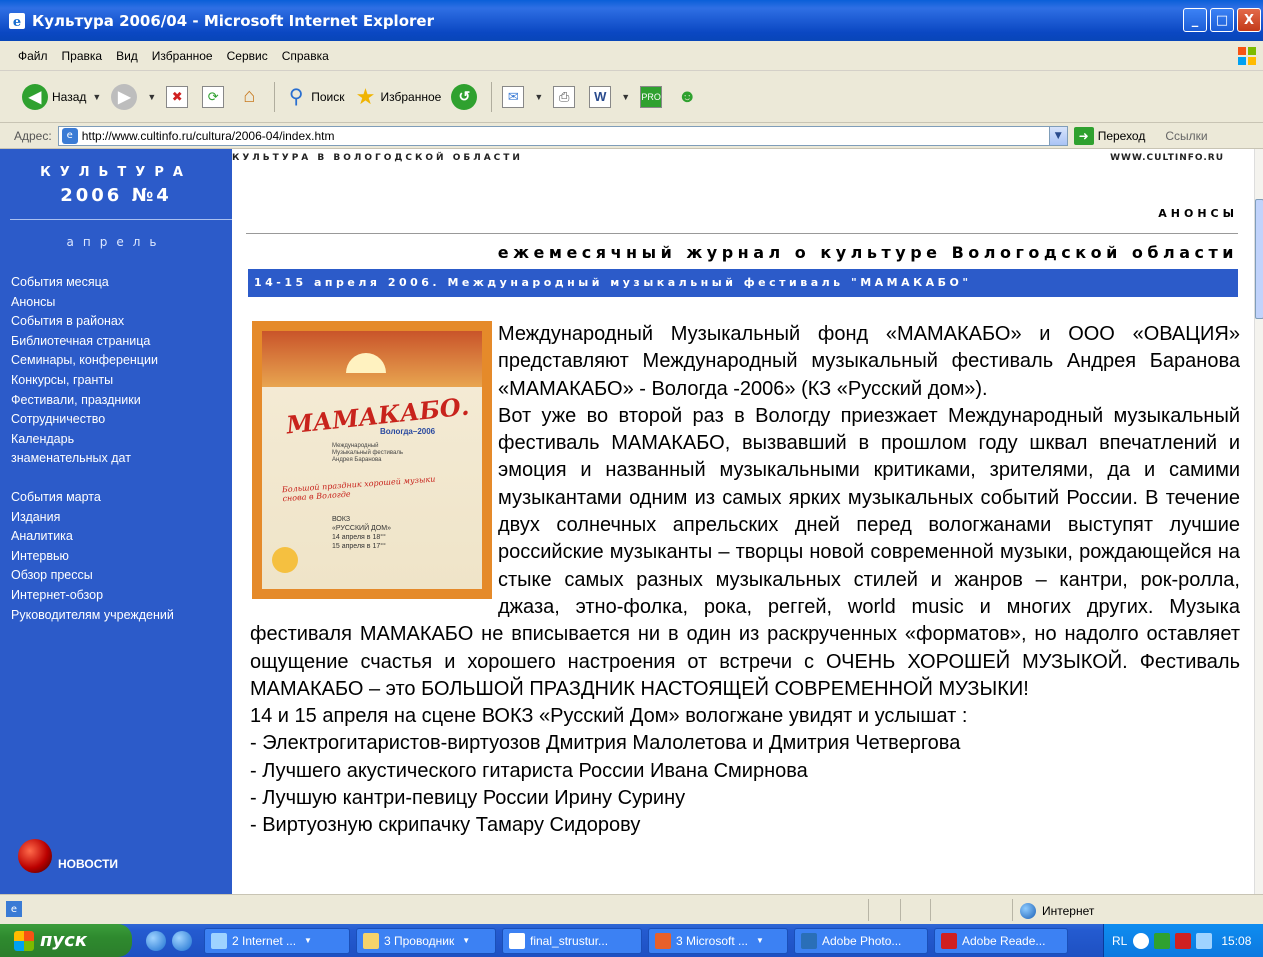 This screenshot has width=1263, height=957. Describe the element at coordinates (305, 56) in the screenshot. I see `menu-help: Справка` at that location.